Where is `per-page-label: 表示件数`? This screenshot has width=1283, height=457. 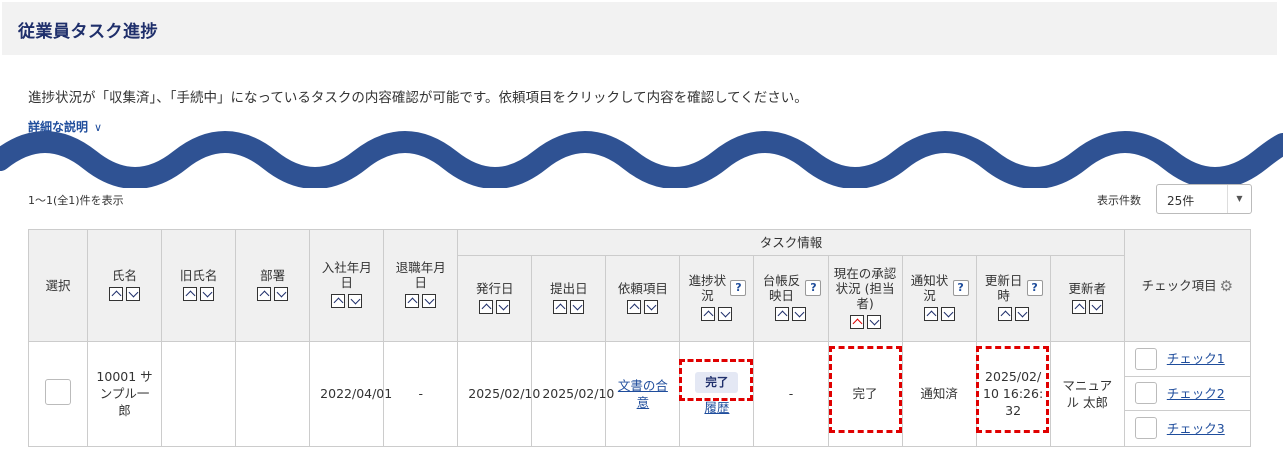 per-page-label: 表示件数 is located at coordinates (1119, 200).